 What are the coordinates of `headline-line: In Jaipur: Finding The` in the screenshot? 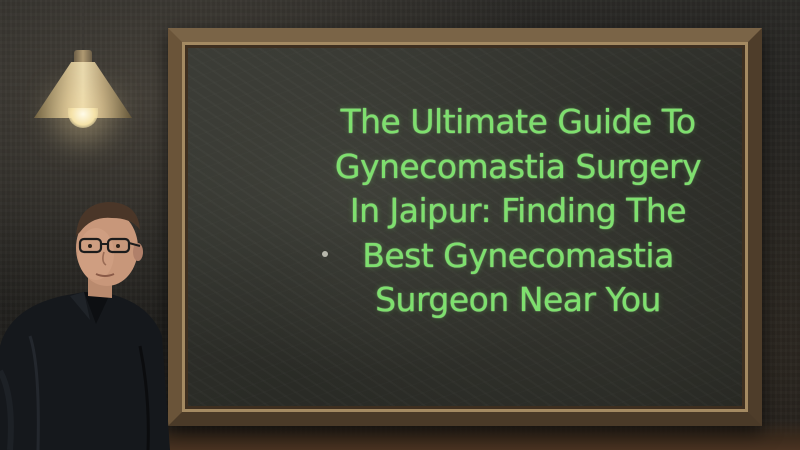 It's located at (518, 210).